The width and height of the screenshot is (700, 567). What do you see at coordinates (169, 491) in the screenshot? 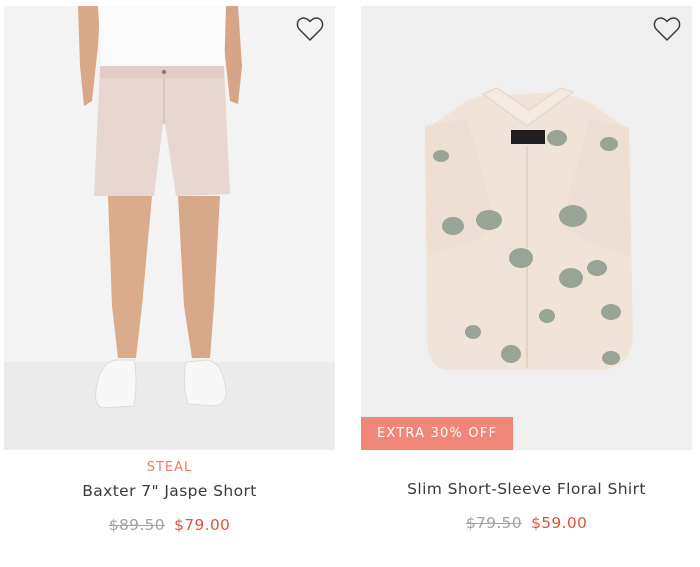
I see `product-name: Baxter 7" Jaspe Short` at bounding box center [169, 491].